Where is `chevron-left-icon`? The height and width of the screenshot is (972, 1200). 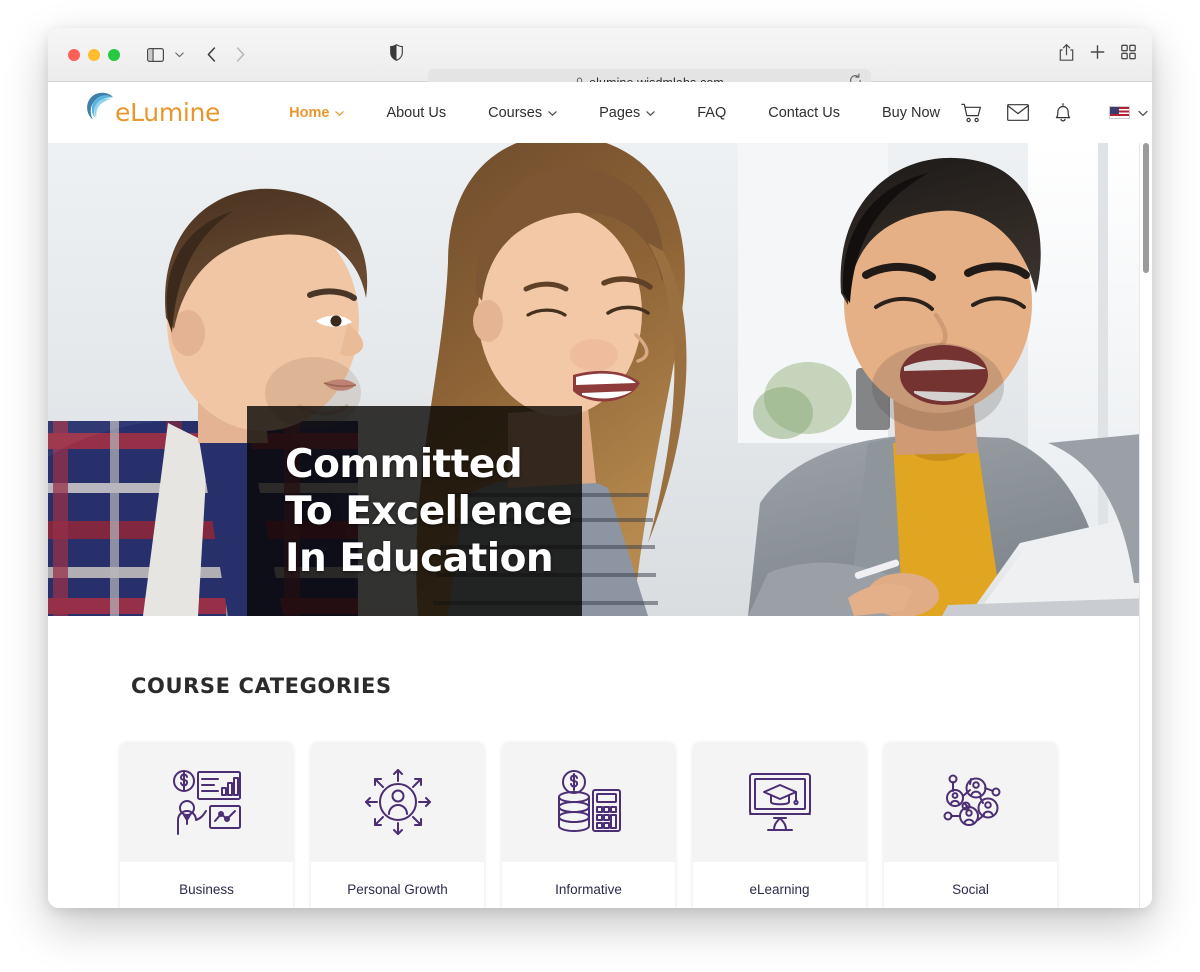 chevron-left-icon is located at coordinates (211, 54).